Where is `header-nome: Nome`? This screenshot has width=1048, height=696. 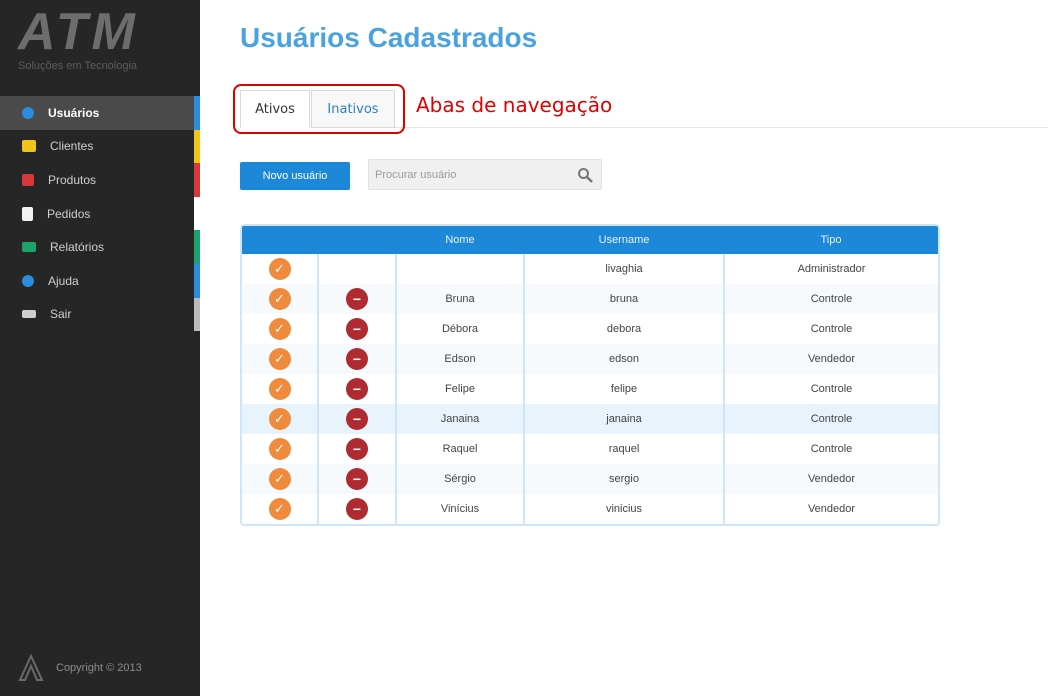
header-nome: Nome is located at coordinates (460, 240).